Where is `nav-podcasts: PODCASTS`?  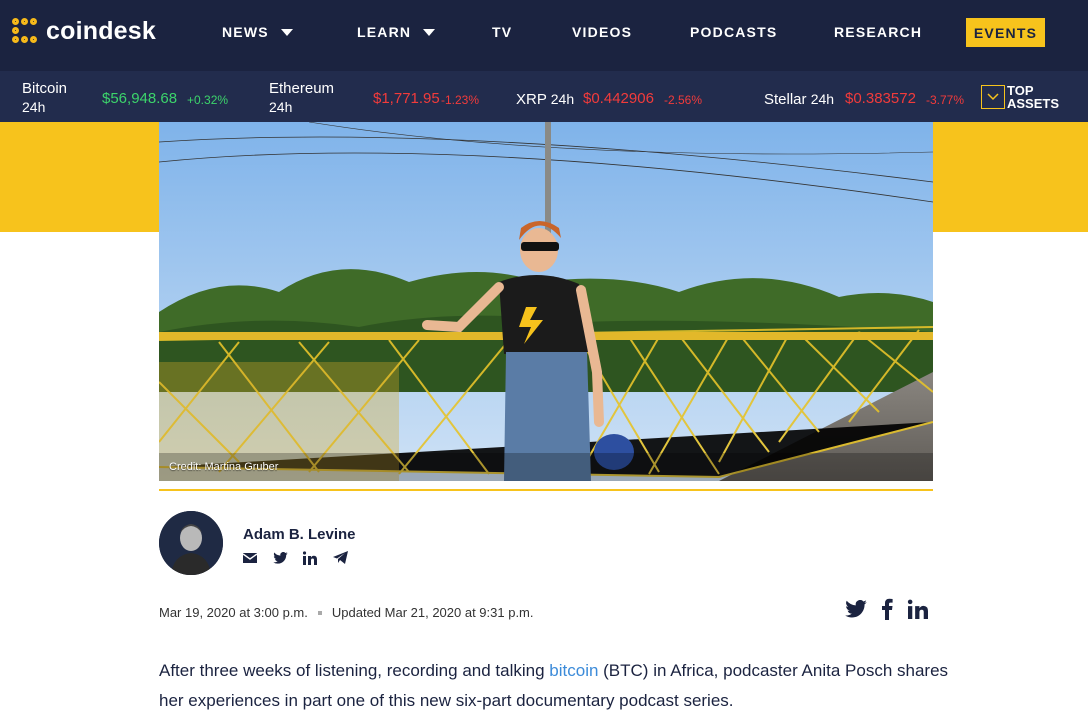 nav-podcasts: PODCASTS is located at coordinates (733, 32).